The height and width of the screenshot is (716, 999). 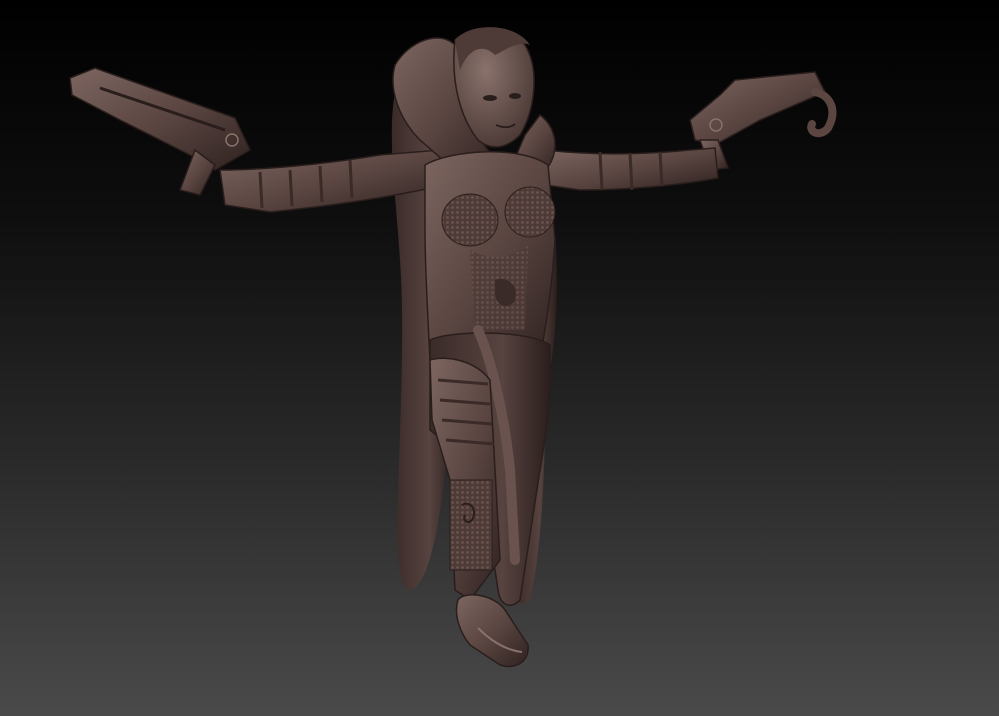 What do you see at coordinates (490, 256) in the screenshot?
I see `torso` at bounding box center [490, 256].